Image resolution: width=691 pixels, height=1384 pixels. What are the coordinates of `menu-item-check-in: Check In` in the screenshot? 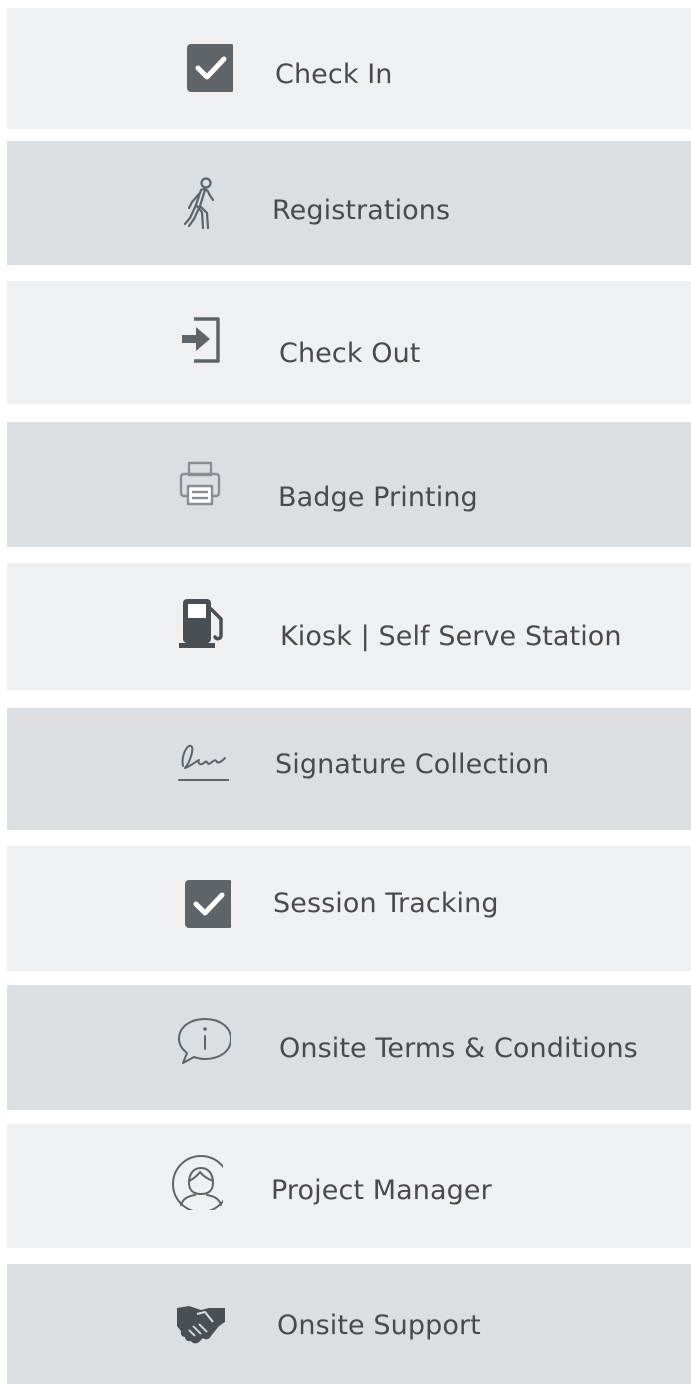 It's located at (349, 68).